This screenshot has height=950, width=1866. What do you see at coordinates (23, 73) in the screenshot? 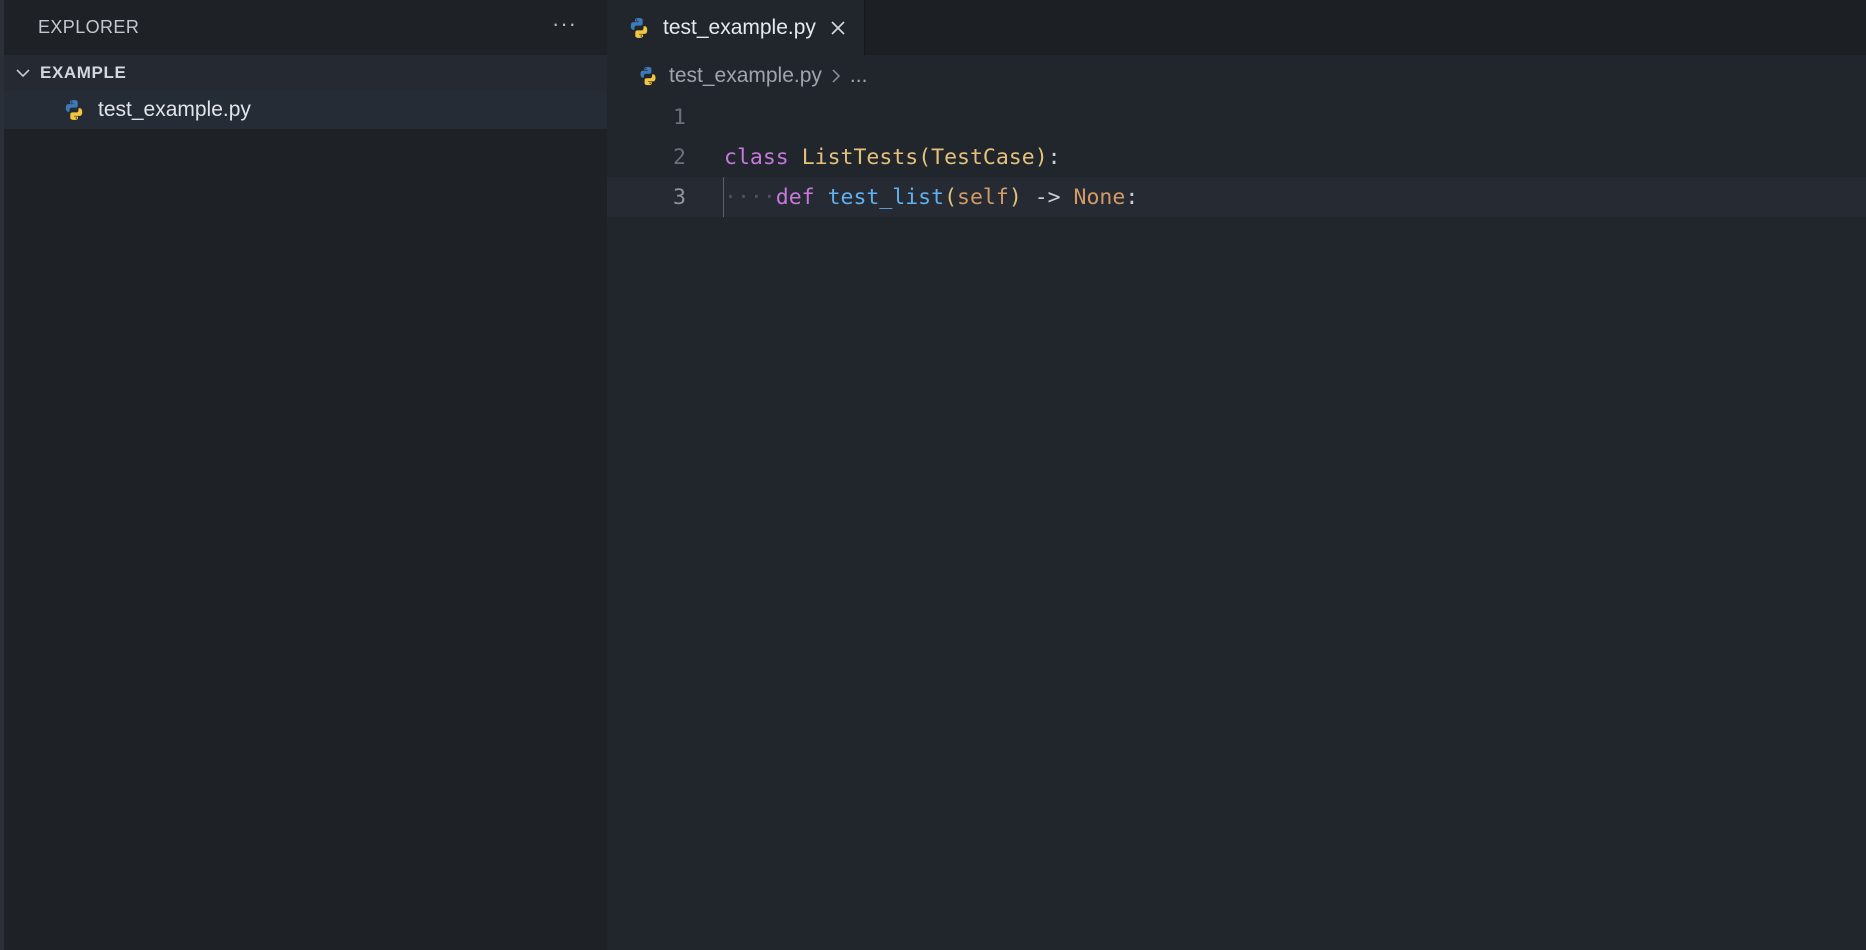
I see `chevron-down-icon` at bounding box center [23, 73].